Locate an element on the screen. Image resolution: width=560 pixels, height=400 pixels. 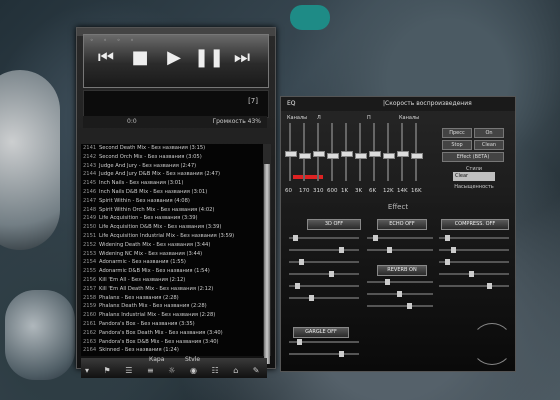
track-number: 2164 is located at coordinates (90, 350).